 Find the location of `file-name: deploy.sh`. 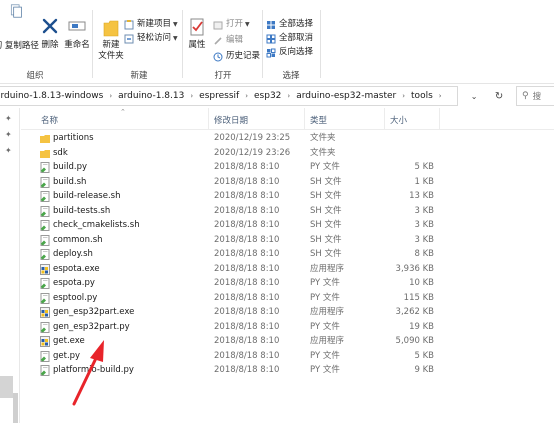

file-name: deploy.sh is located at coordinates (73, 254).